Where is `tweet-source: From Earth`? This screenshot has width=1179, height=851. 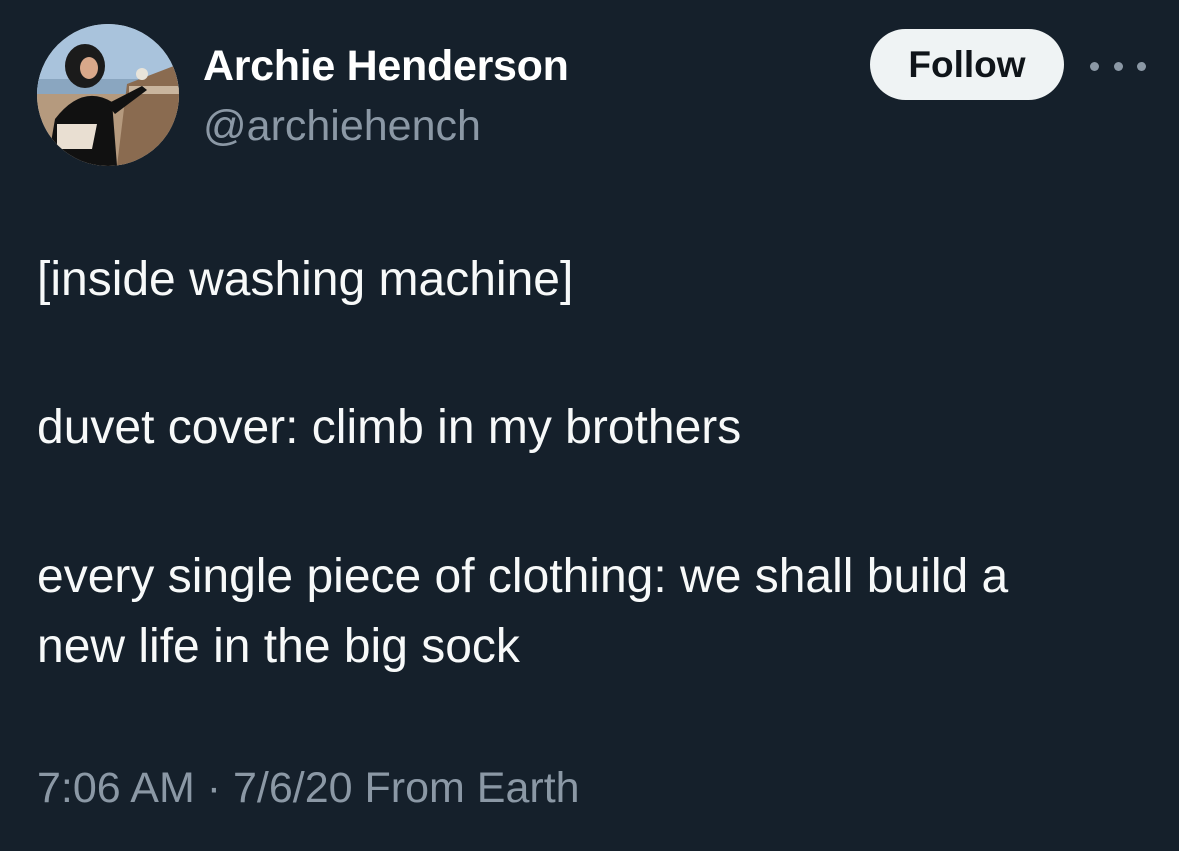
tweet-source: From Earth is located at coordinates (472, 788).